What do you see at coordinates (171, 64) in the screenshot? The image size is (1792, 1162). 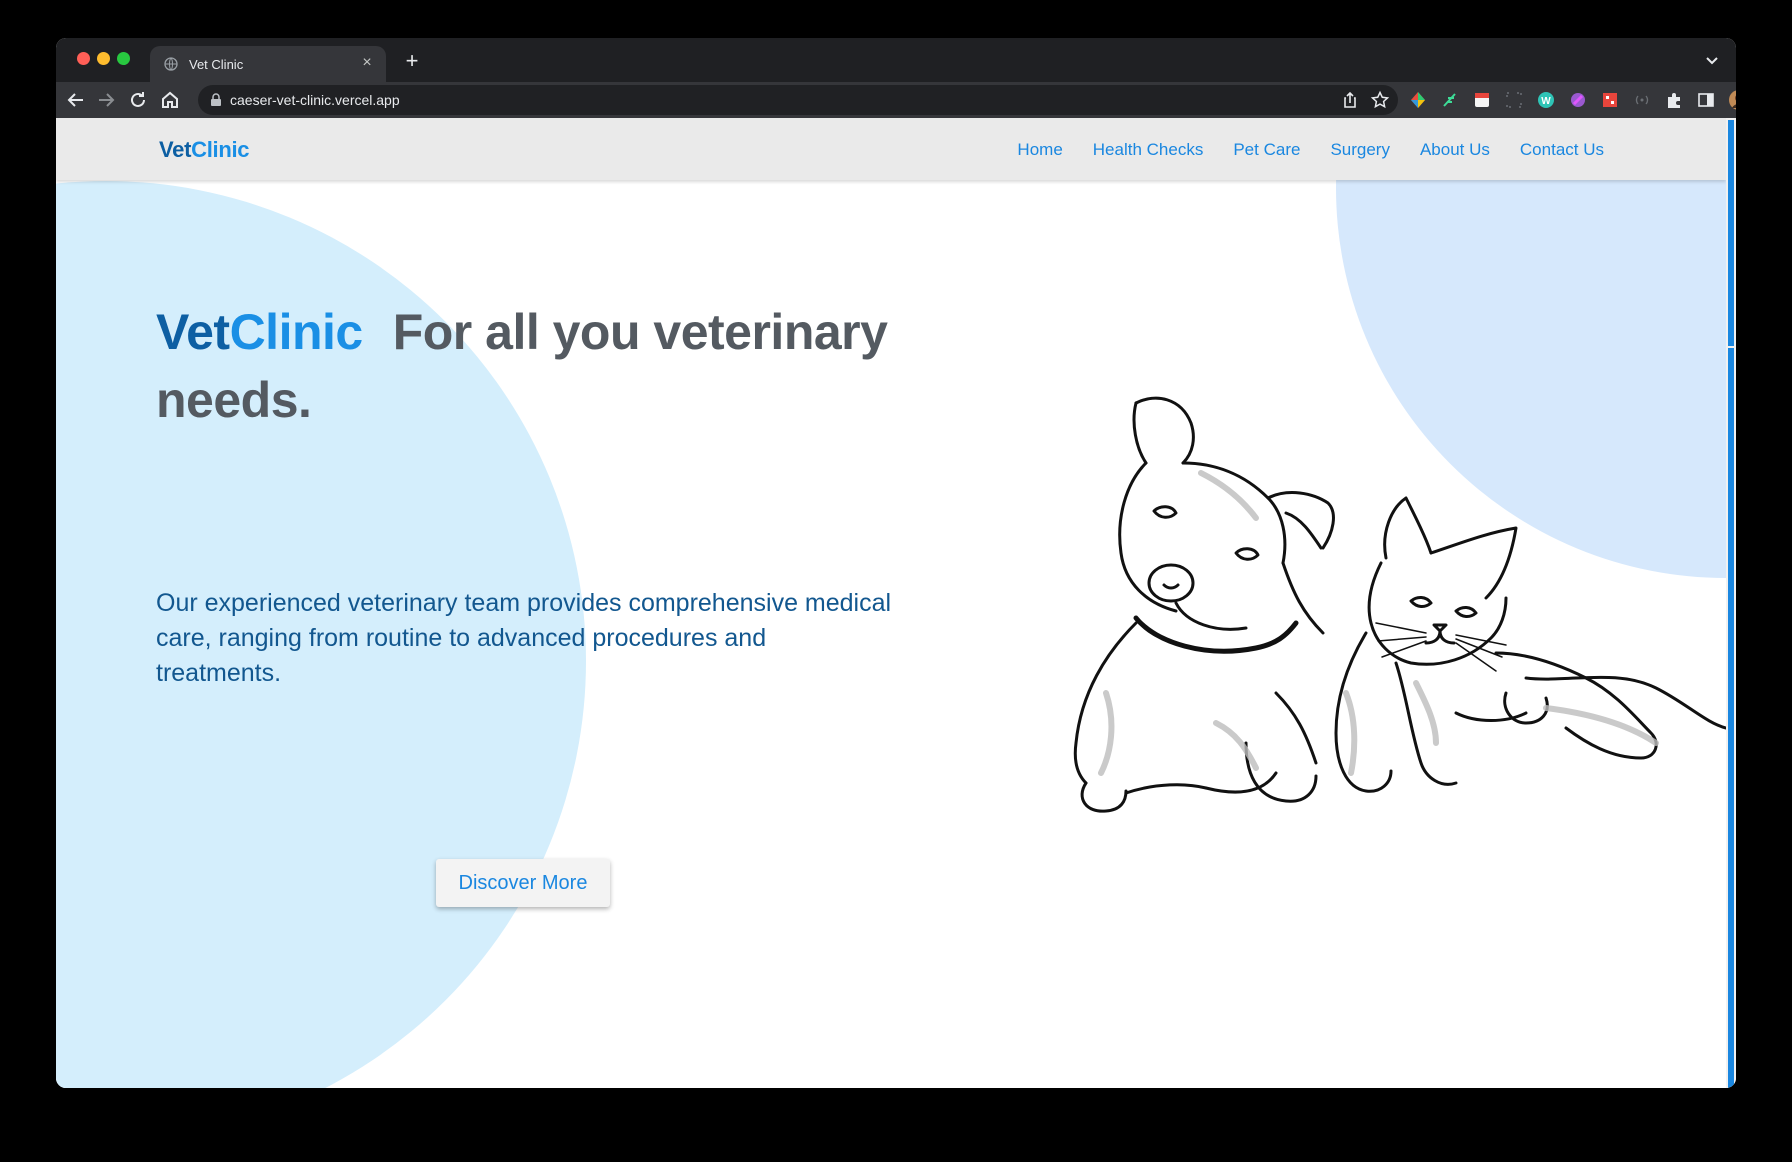 I see `globe-icon` at bounding box center [171, 64].